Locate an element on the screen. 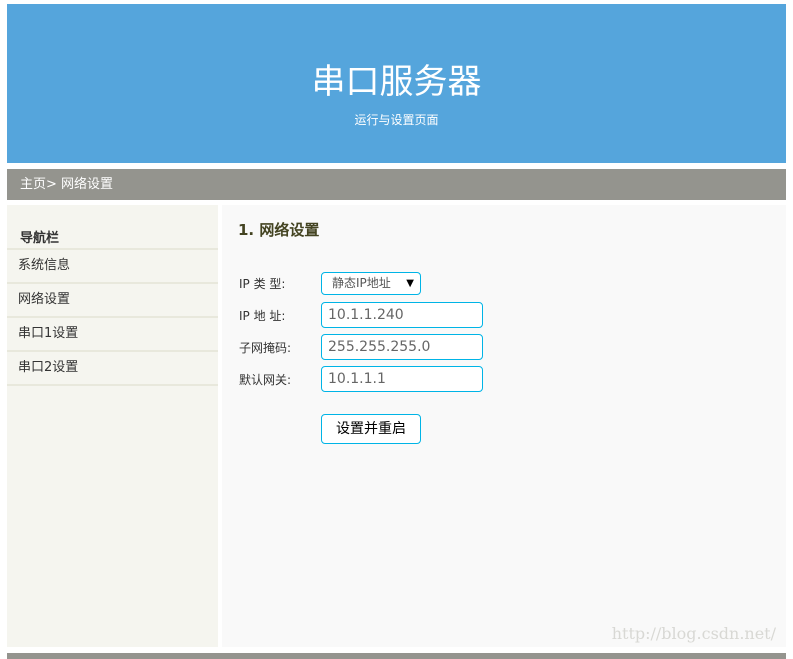 The height and width of the screenshot is (659, 793). watermark: http://blog.csdn.net/ is located at coordinates (693, 633).